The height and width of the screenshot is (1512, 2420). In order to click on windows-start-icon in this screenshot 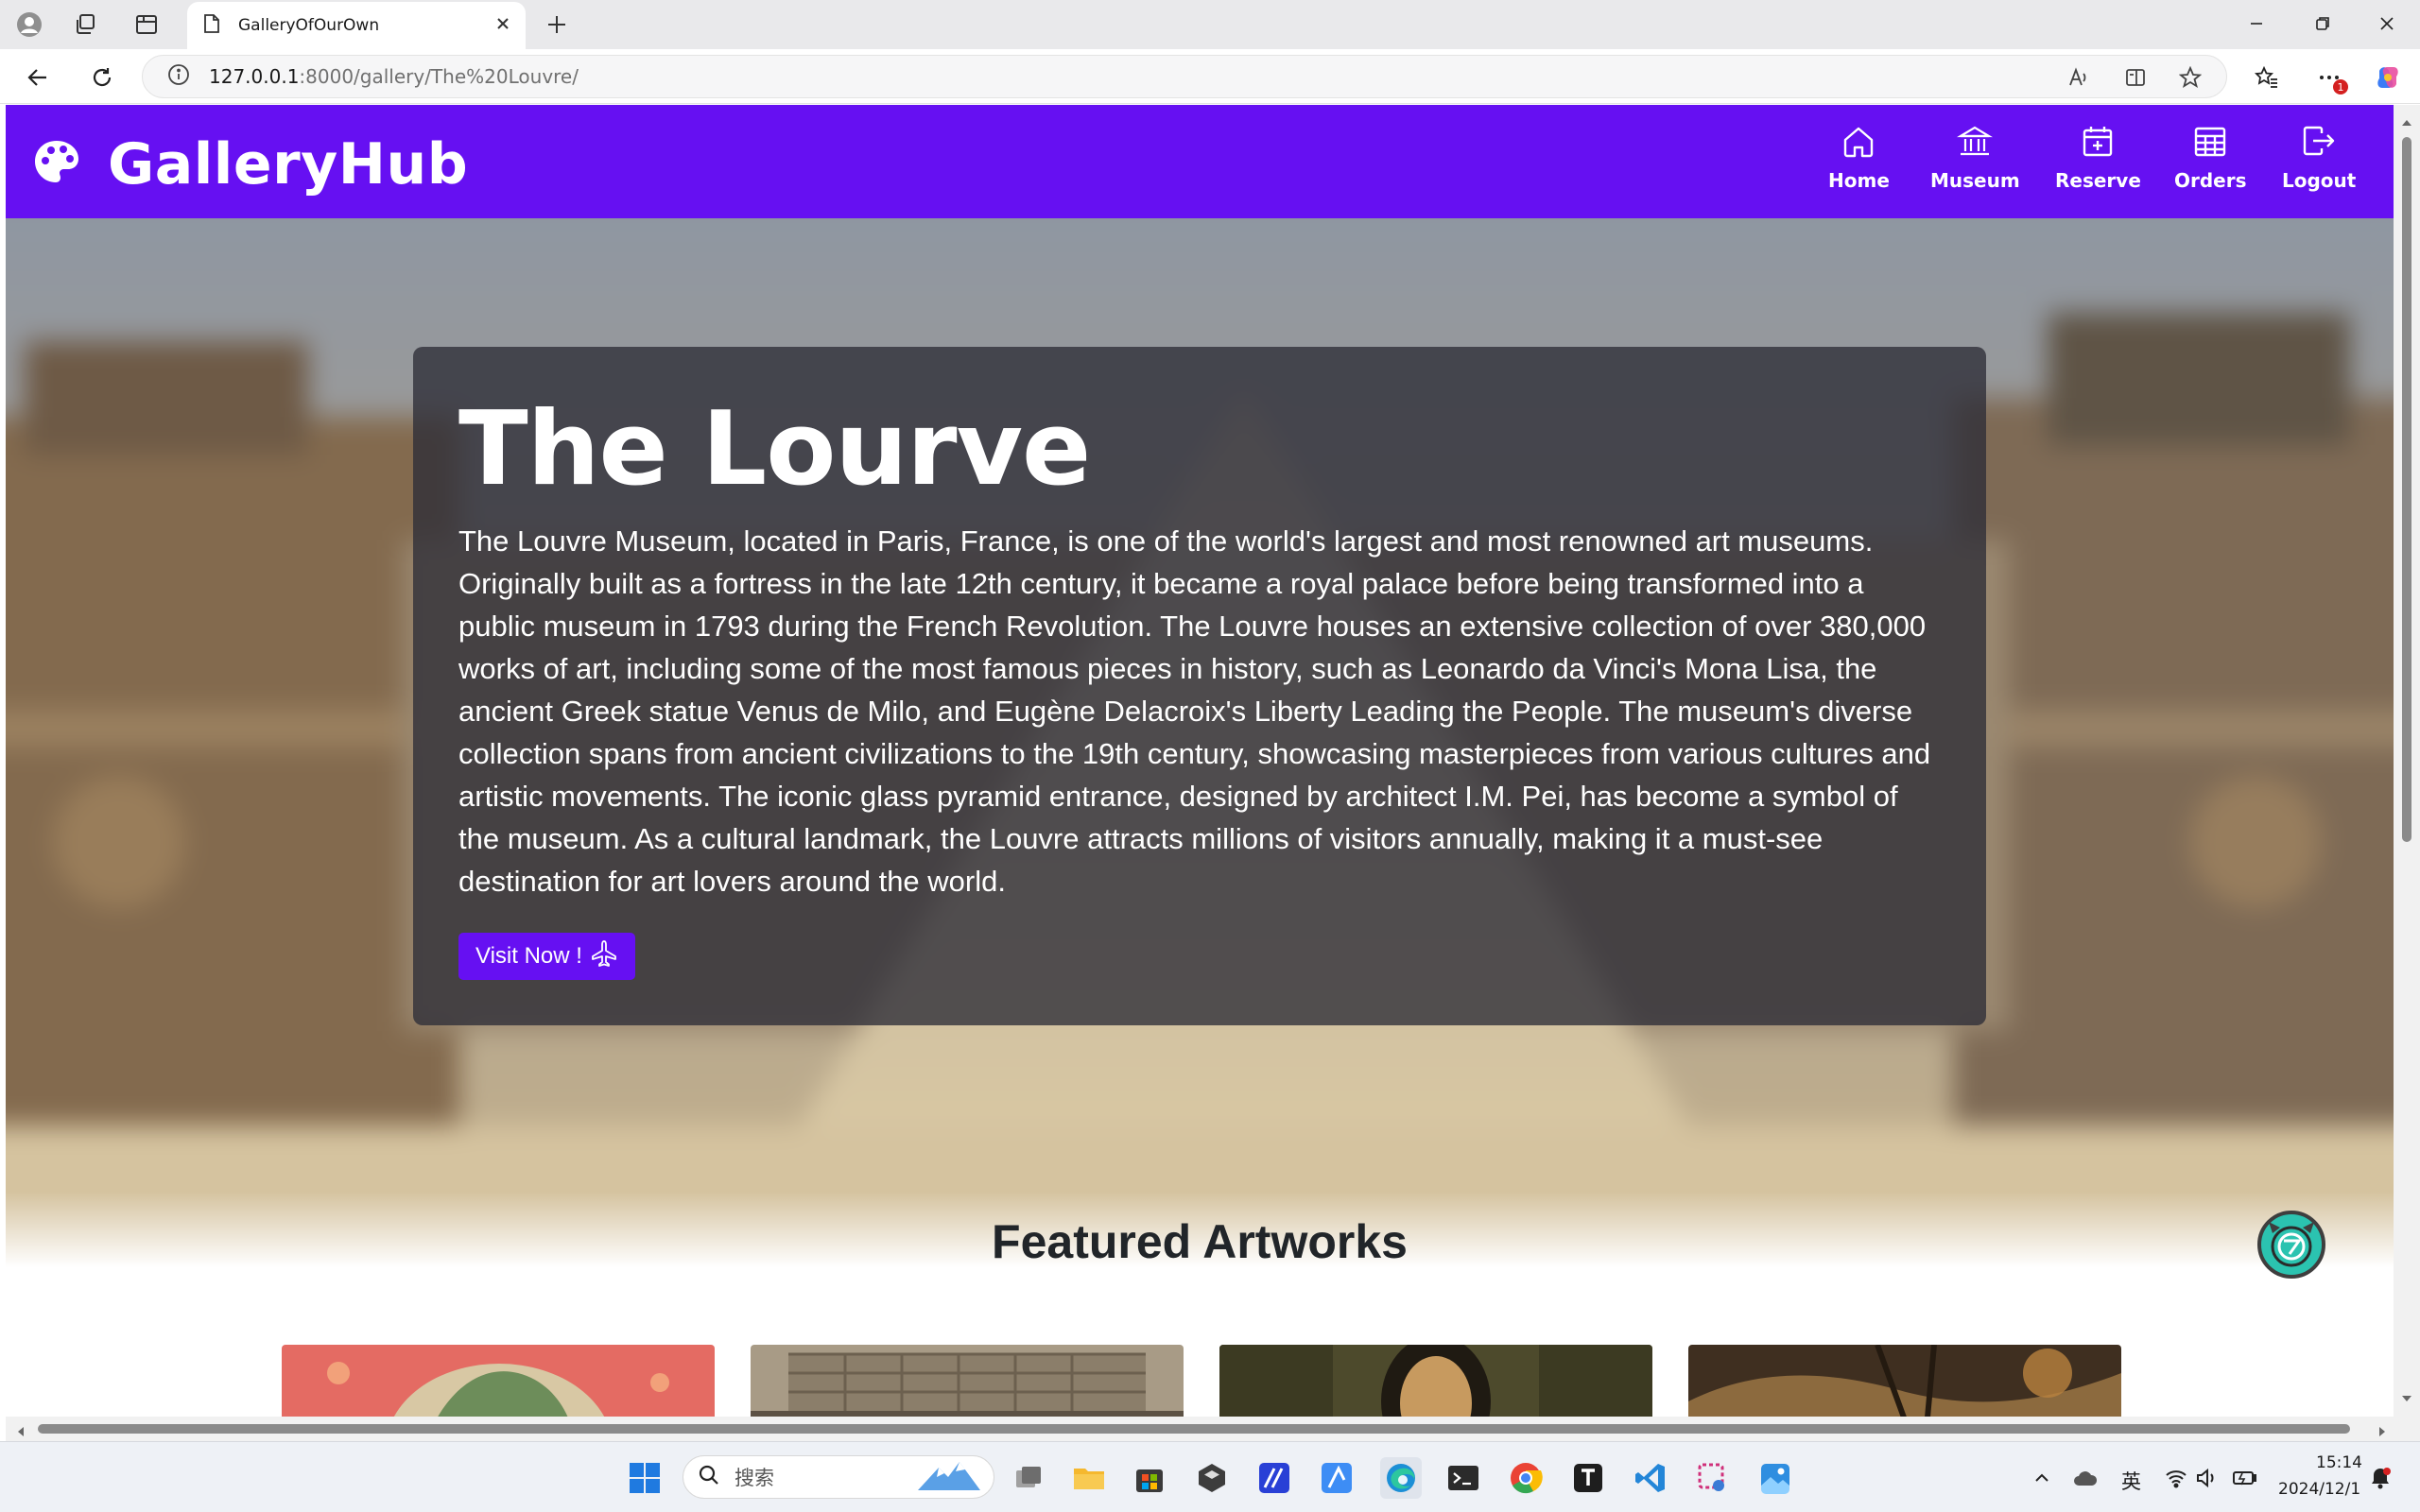, I will do `click(645, 1478)`.